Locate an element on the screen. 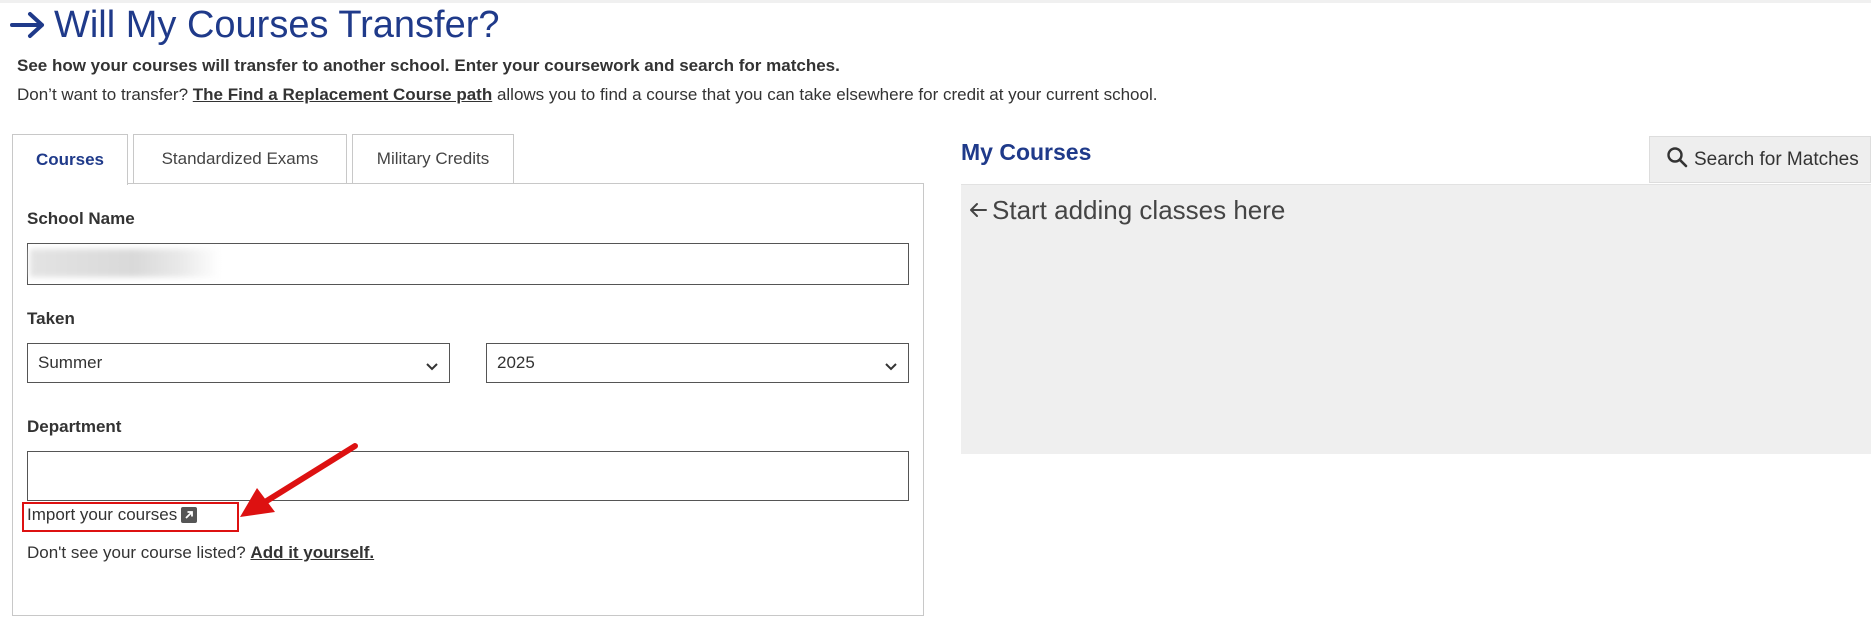  annotation-arrow is located at coordinates (297, 482).